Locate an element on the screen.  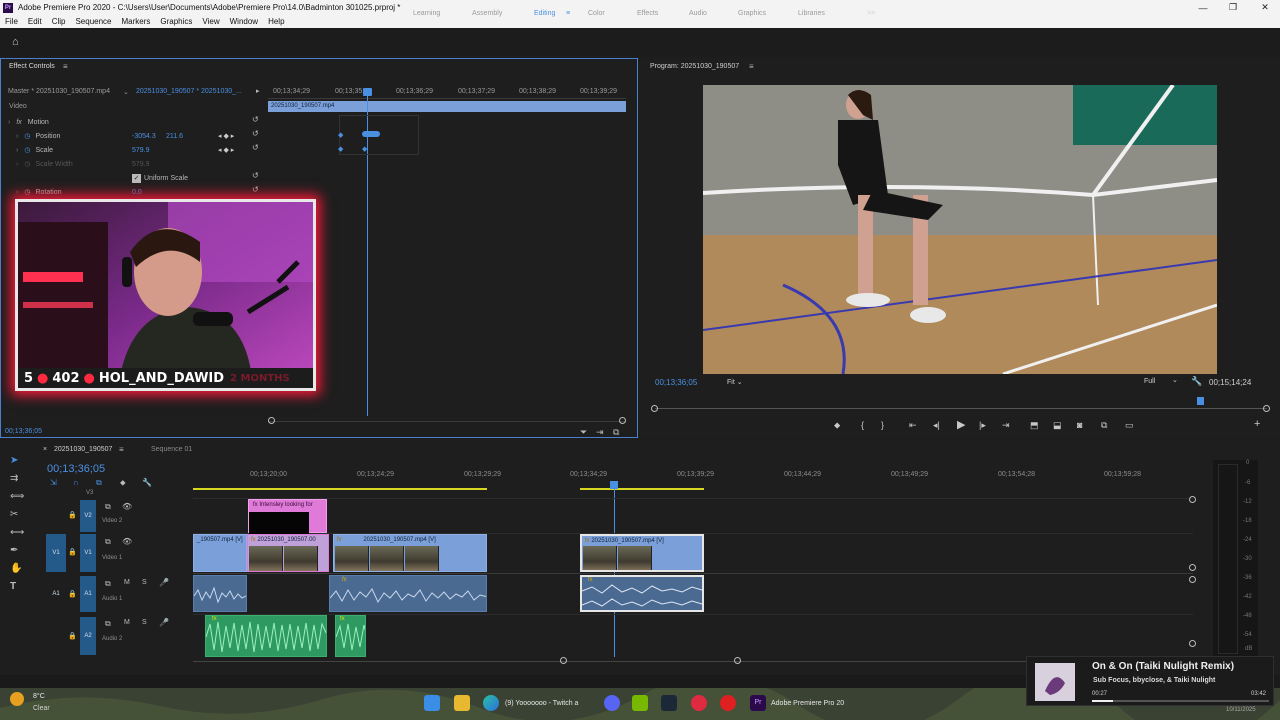
program-playhead is located at coordinates (1200, 401).